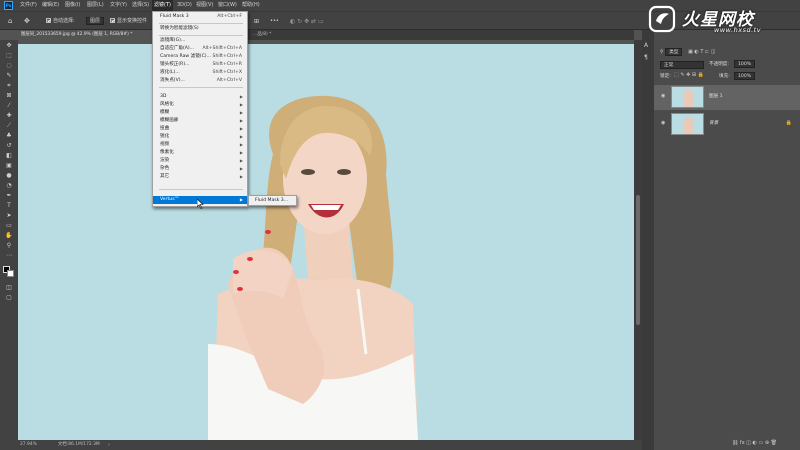  What do you see at coordinates (9, 96) in the screenshot?
I see `frame-tool-icon: ⊠` at bounding box center [9, 96].